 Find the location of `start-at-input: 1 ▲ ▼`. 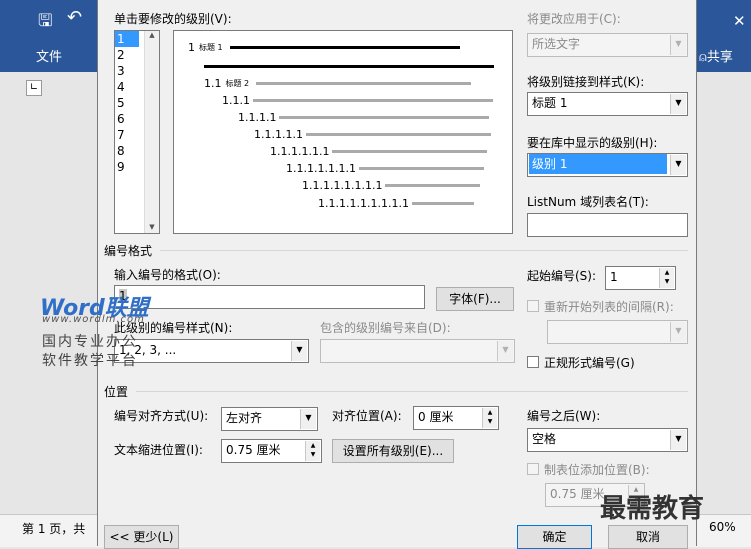

start-at-input: 1 ▲ ▼ is located at coordinates (640, 278).